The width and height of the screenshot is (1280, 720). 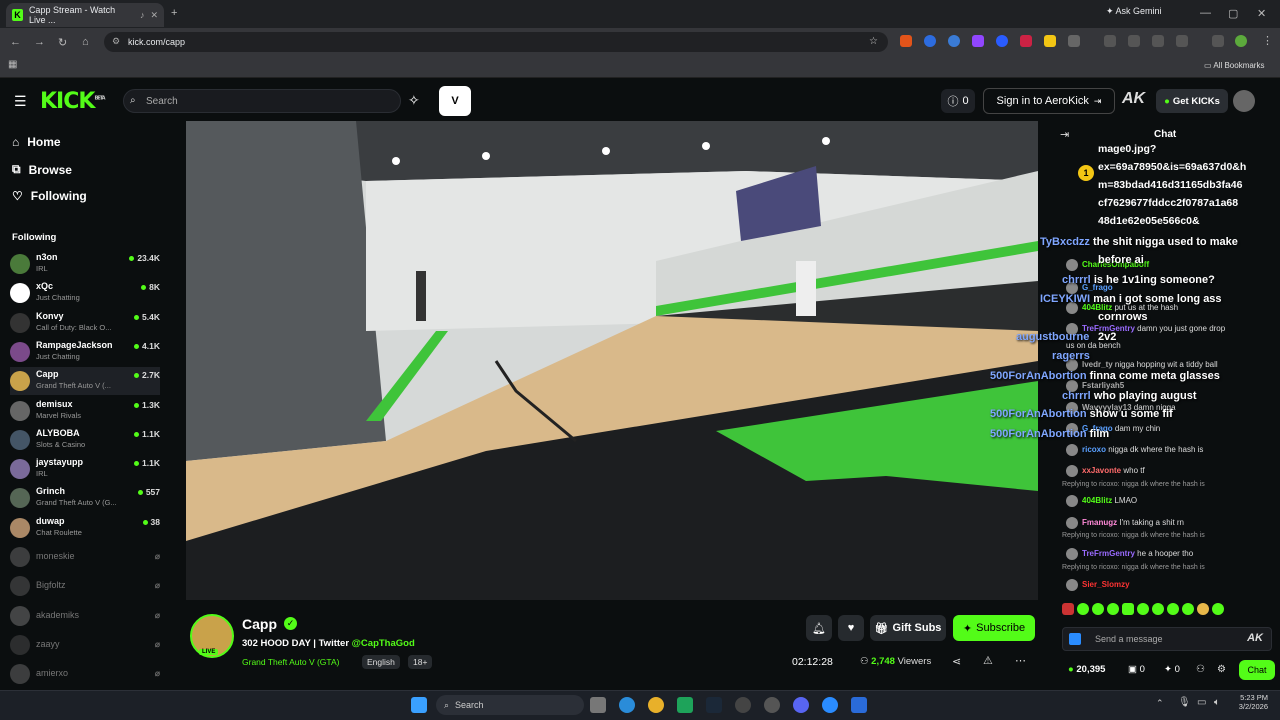 What do you see at coordinates (1241, 41) in the screenshot?
I see `profile-avatar-icon` at bounding box center [1241, 41].